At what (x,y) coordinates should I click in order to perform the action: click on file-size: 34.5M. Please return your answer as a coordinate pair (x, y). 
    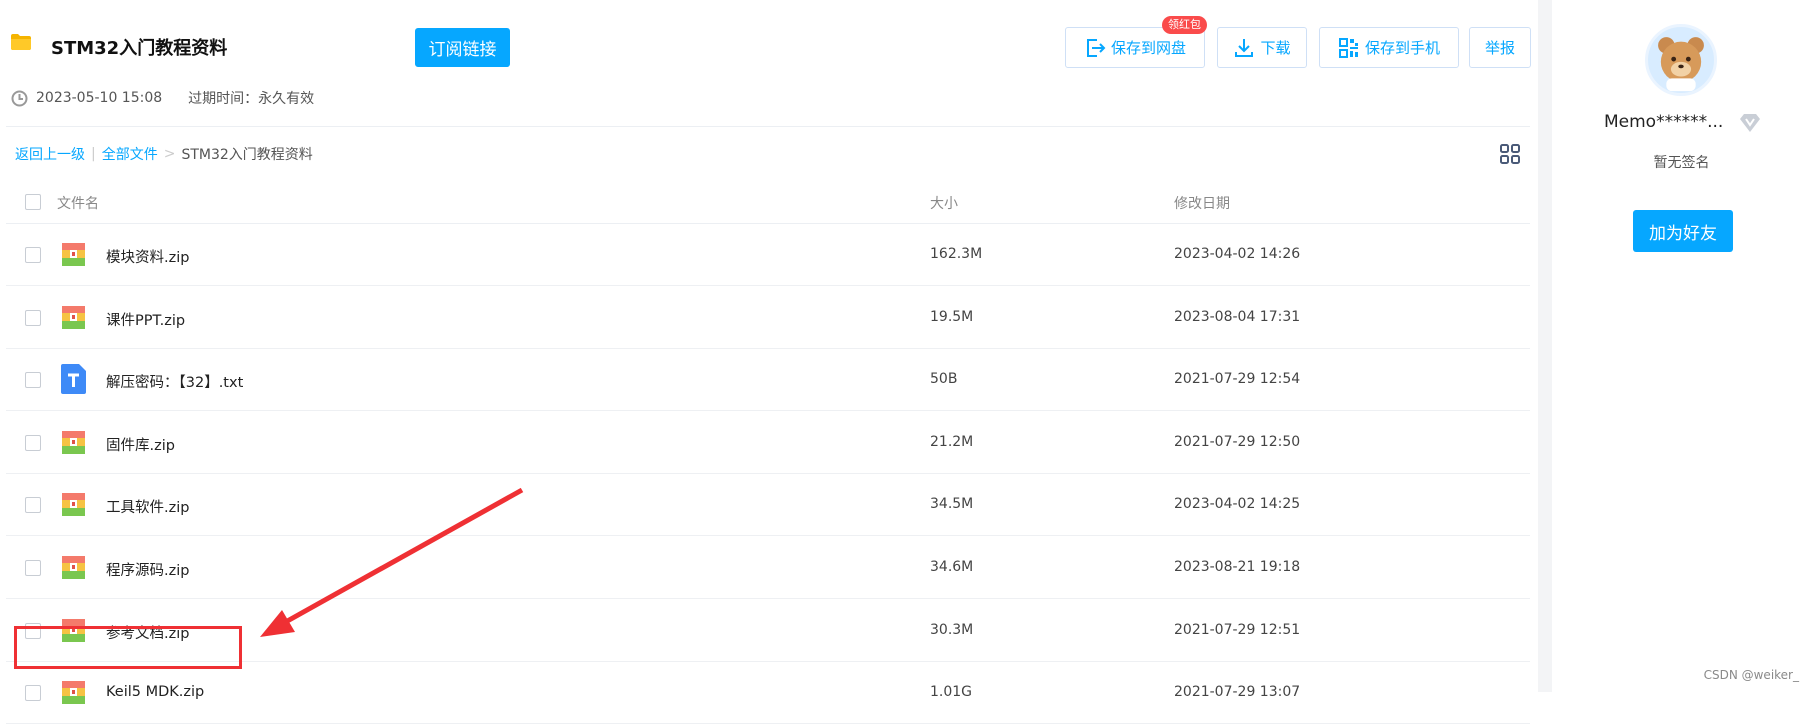
    Looking at the image, I should click on (952, 504).